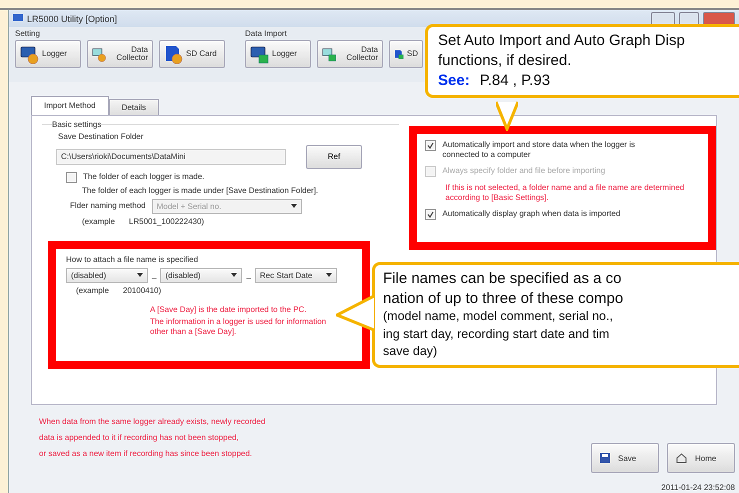  I want to click on callout-text: nation of up to three of these compo, so click(503, 298).